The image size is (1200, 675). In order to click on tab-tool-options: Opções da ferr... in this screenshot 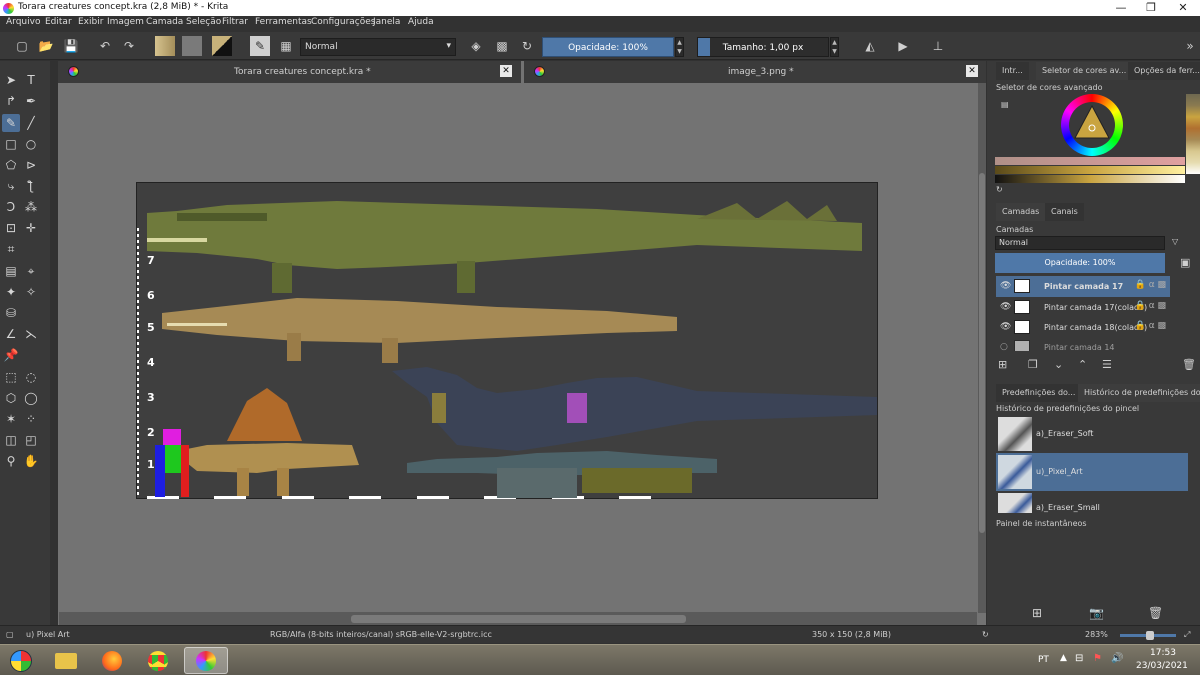, I will do `click(1164, 71)`.